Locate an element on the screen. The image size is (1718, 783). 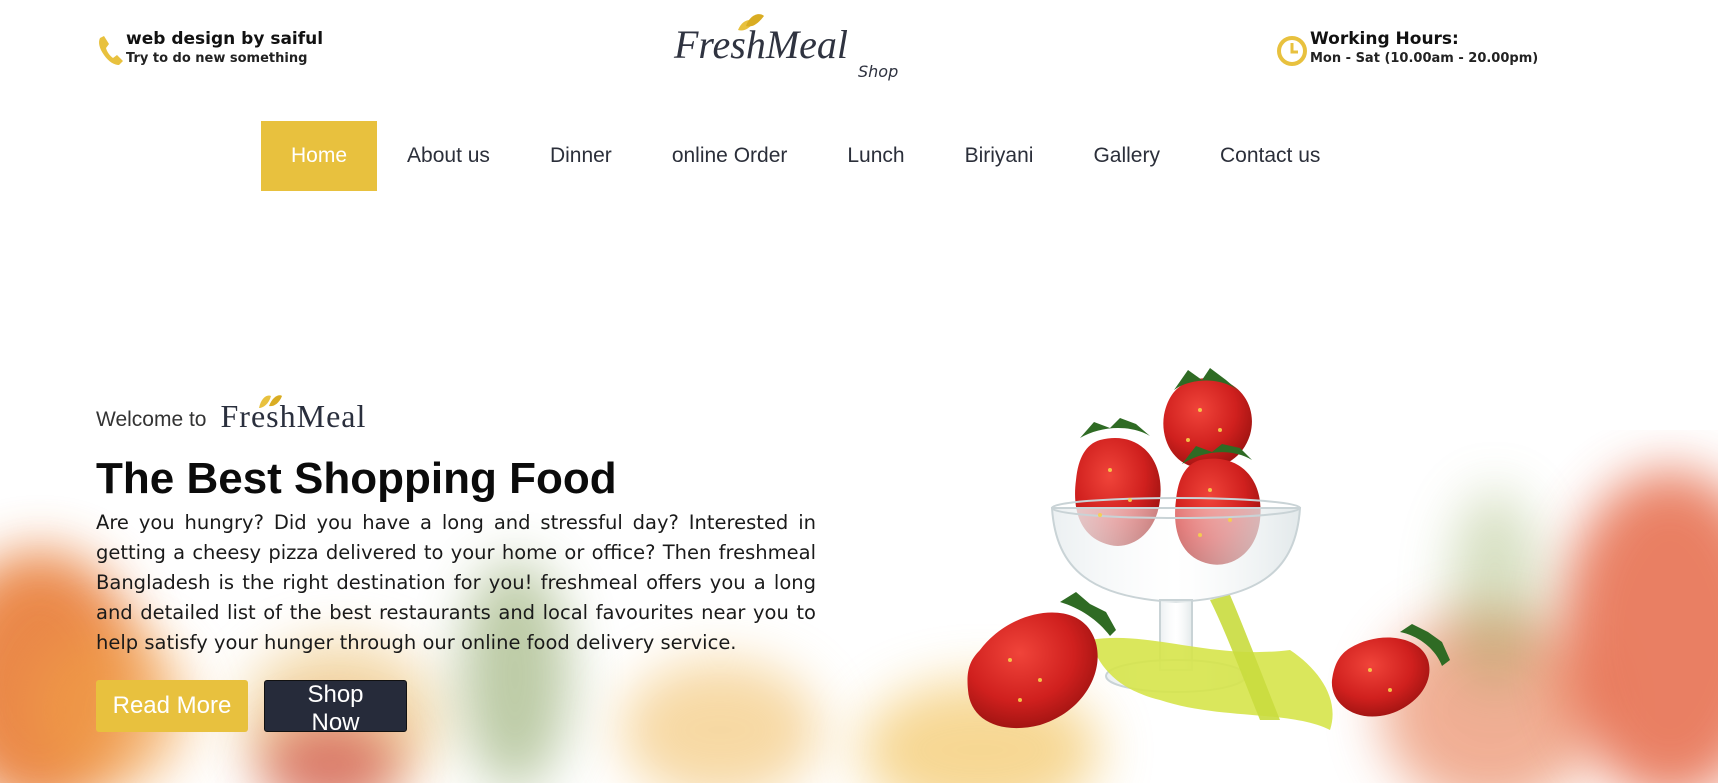
freshmeal-shop-logo: FreshMeal Shop is located at coordinates (792, 48).